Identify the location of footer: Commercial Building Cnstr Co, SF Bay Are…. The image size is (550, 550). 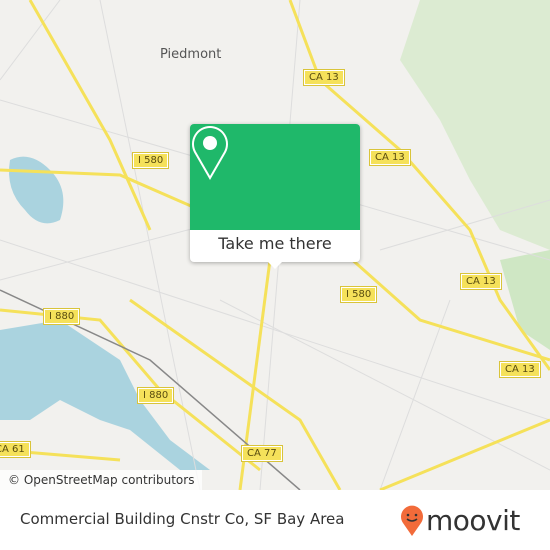
(275, 520).